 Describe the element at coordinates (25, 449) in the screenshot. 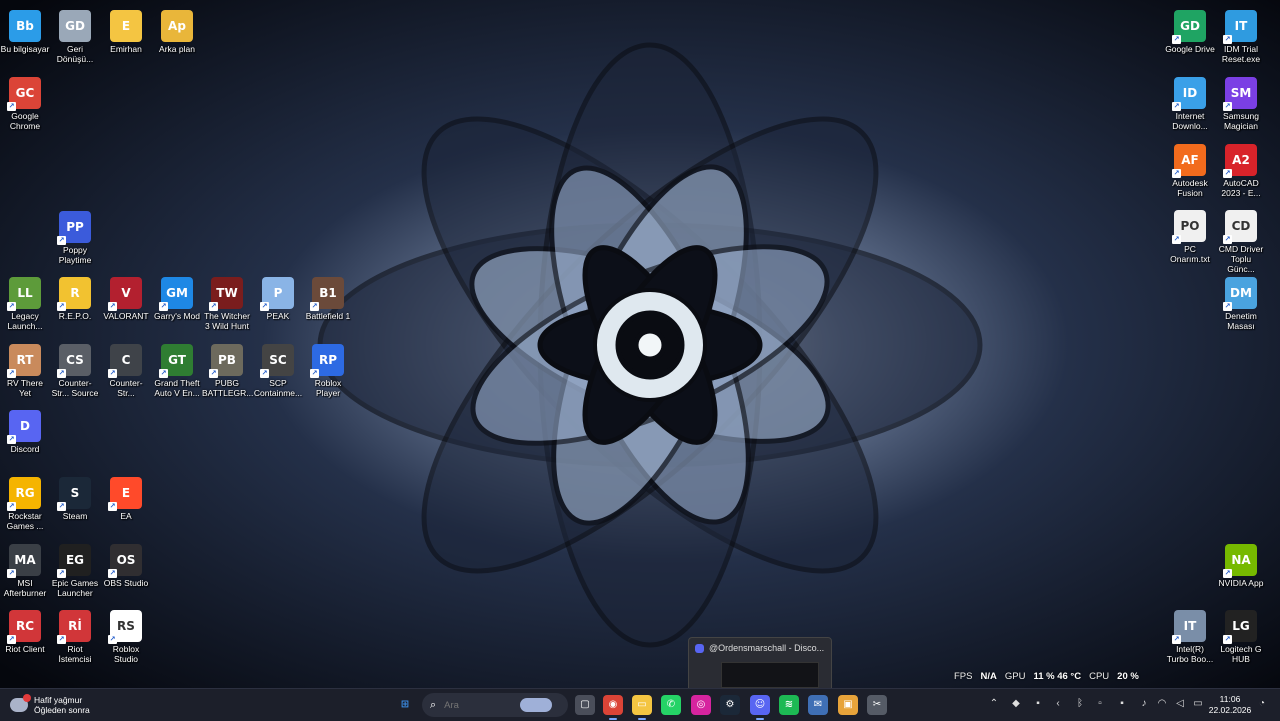

I see `desktop-icon-label: Discord` at that location.